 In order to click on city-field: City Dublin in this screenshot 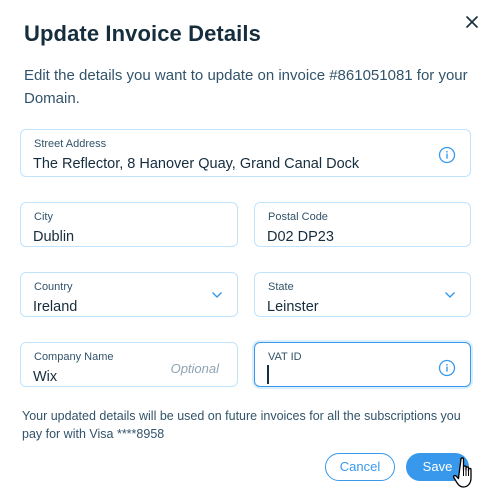, I will do `click(129, 224)`.